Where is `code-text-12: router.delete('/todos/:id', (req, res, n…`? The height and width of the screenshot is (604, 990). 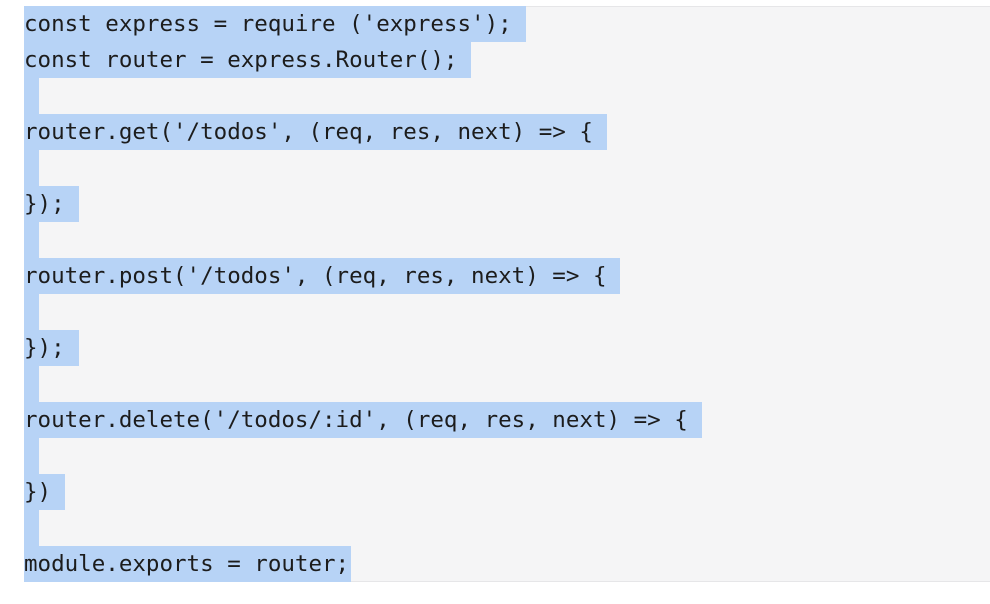 code-text-12: router.delete('/todos/:id', (req, res, n… is located at coordinates (356, 420).